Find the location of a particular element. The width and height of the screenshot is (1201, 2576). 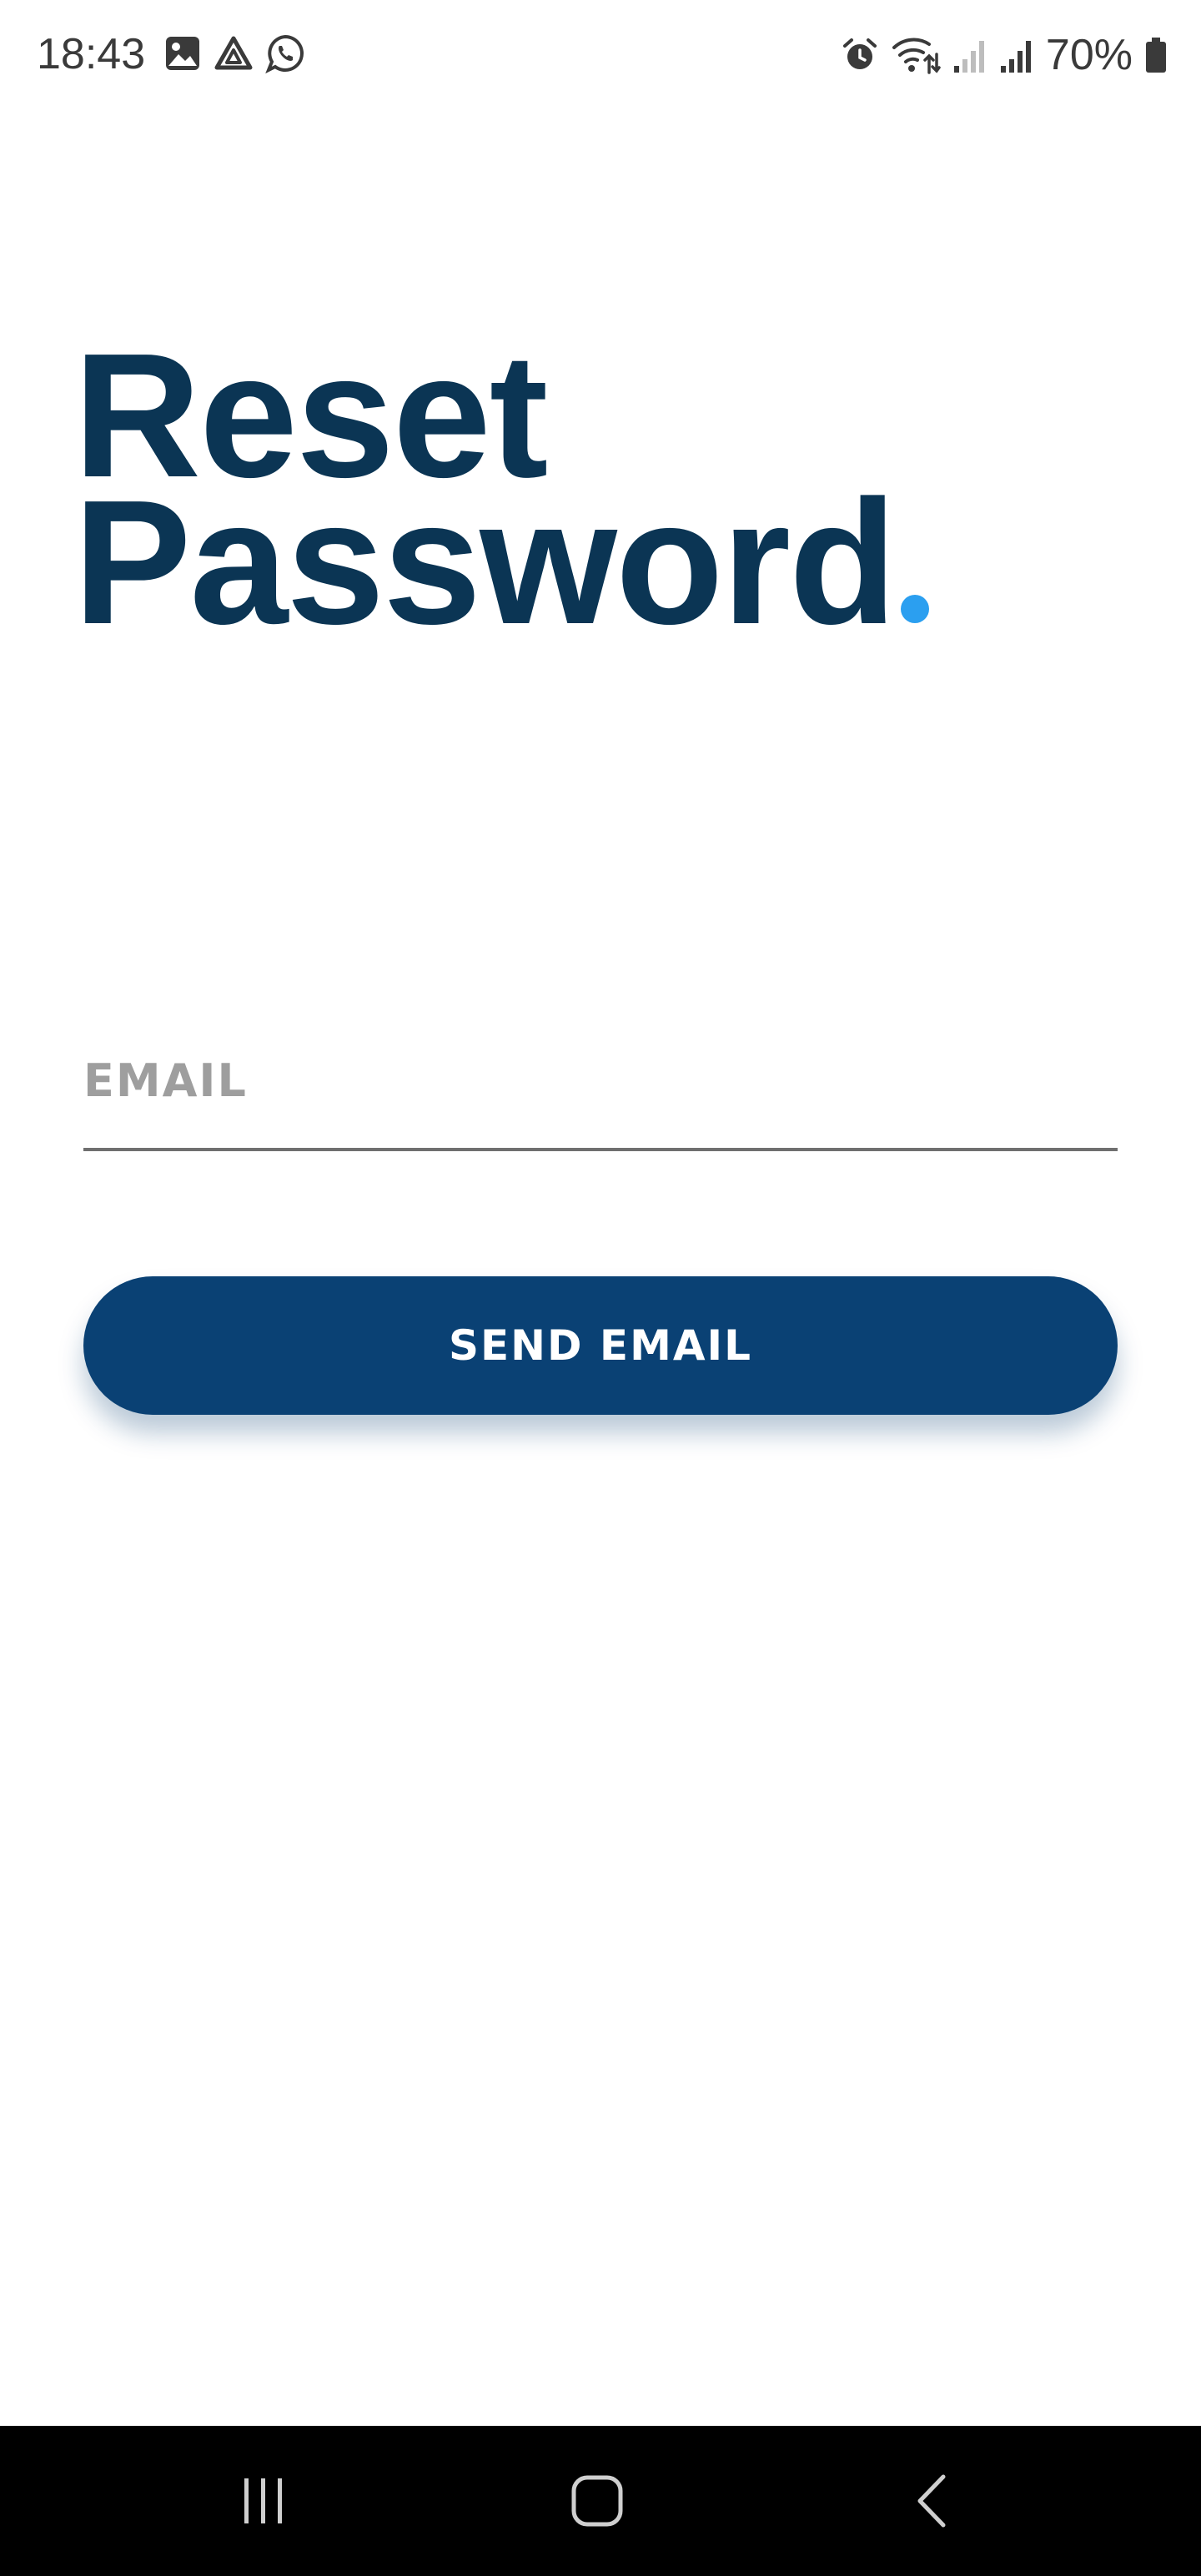

navigation-bar is located at coordinates (601, 2501).